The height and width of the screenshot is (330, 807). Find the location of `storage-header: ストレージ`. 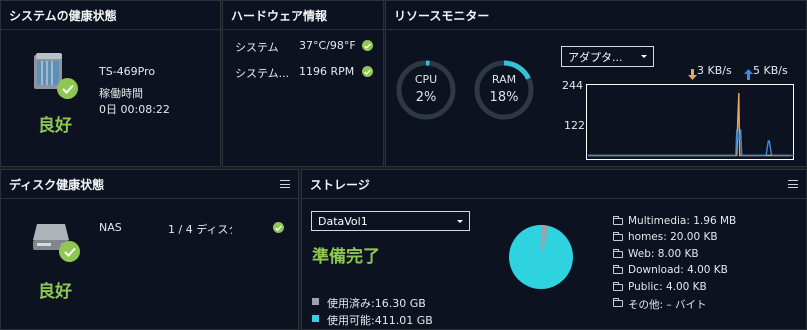

storage-header: ストレージ is located at coordinates (554, 184).